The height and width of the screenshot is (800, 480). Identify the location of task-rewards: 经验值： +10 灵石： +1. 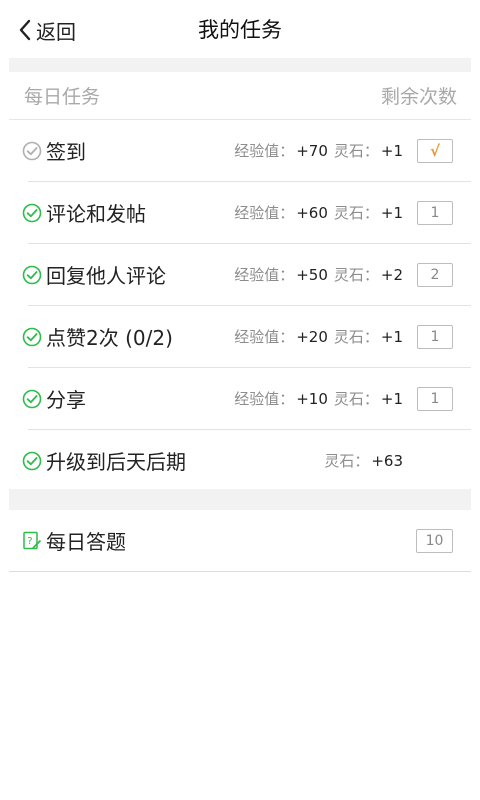
(318, 398).